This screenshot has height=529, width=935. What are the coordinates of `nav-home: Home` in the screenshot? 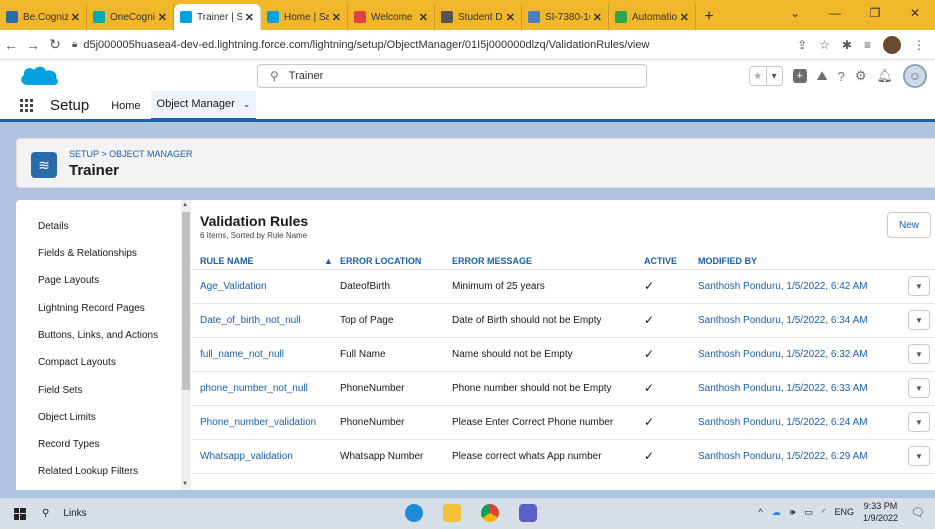 It's located at (125, 105).